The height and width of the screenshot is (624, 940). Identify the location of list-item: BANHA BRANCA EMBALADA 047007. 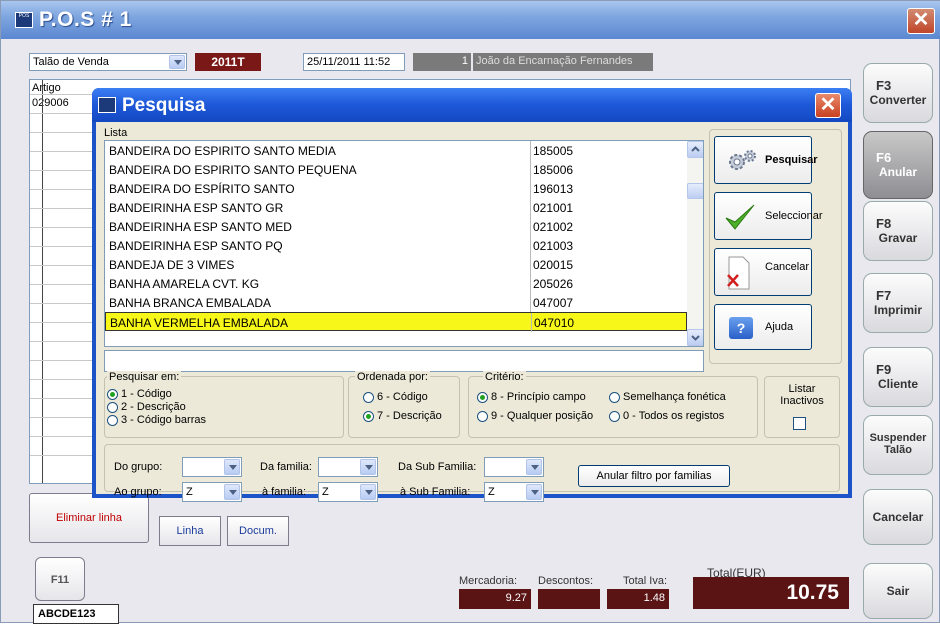
(396, 302).